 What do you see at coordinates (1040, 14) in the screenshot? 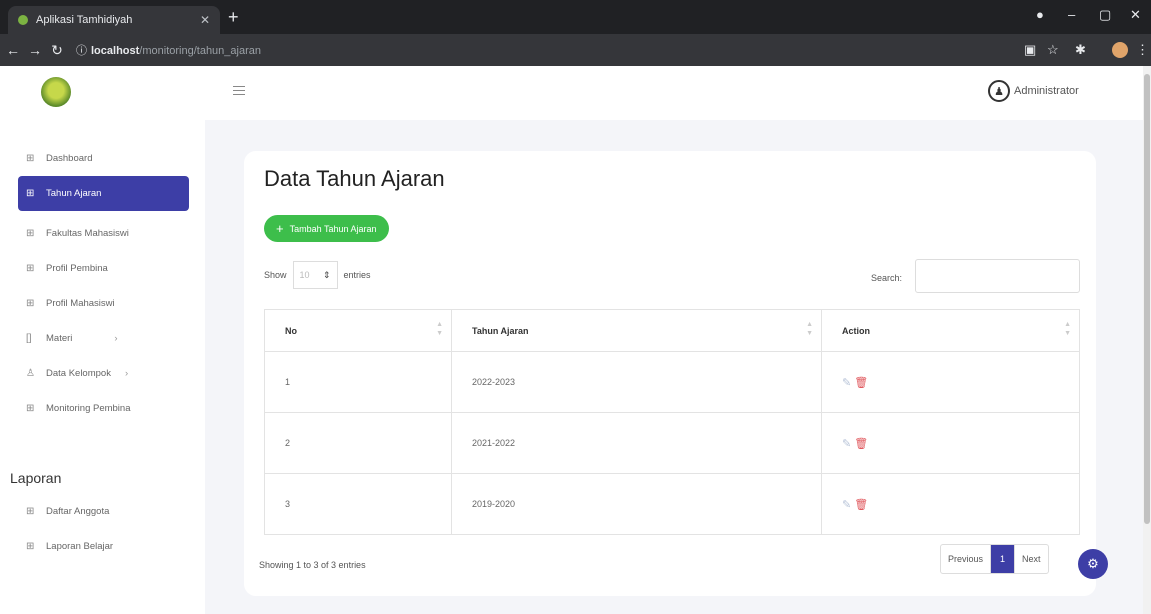
I see `record-icon: ●` at bounding box center [1040, 14].